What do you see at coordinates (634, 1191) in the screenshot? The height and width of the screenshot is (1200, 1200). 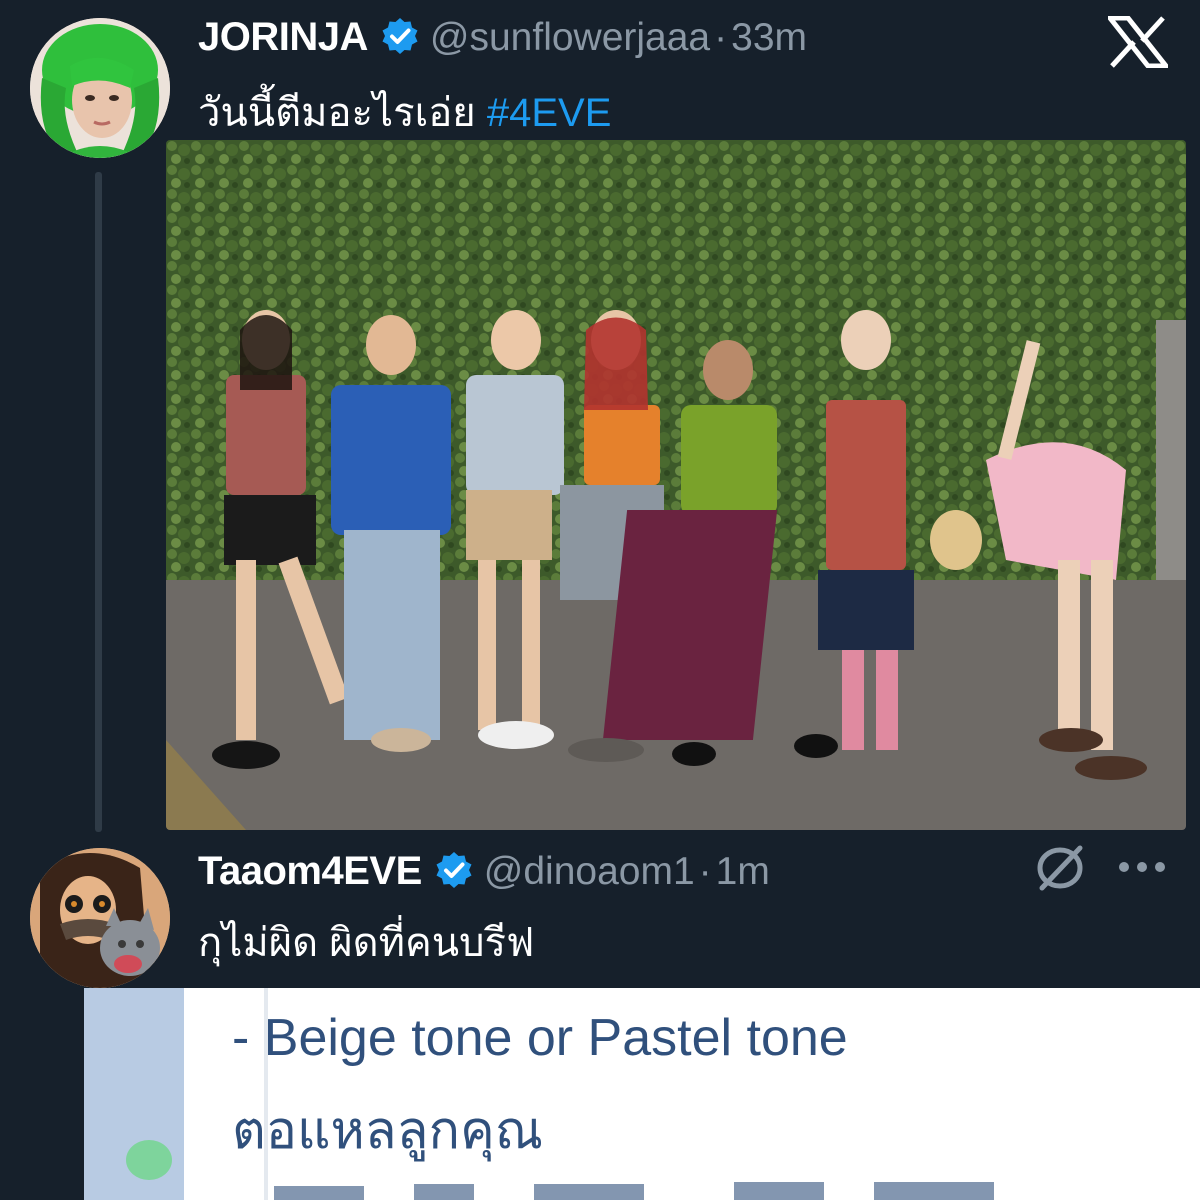 I see `cropped-text-line` at bounding box center [634, 1191].